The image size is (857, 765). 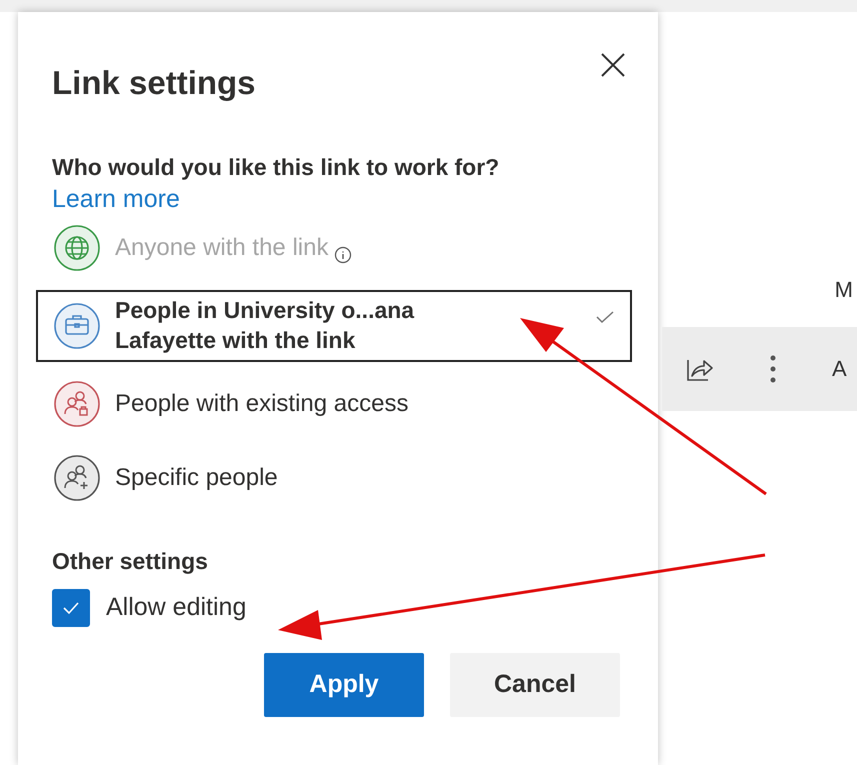 I want to click on cancel-button: Cancel, so click(x=535, y=684).